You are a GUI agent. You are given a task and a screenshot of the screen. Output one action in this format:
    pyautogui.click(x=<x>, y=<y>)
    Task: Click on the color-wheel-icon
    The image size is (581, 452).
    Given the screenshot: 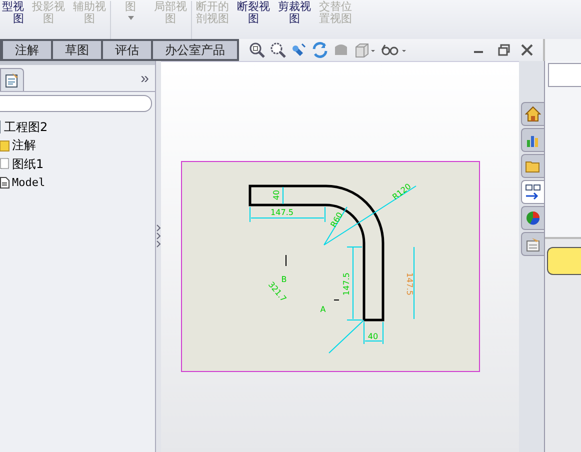 What is the action you would take?
    pyautogui.click(x=533, y=218)
    